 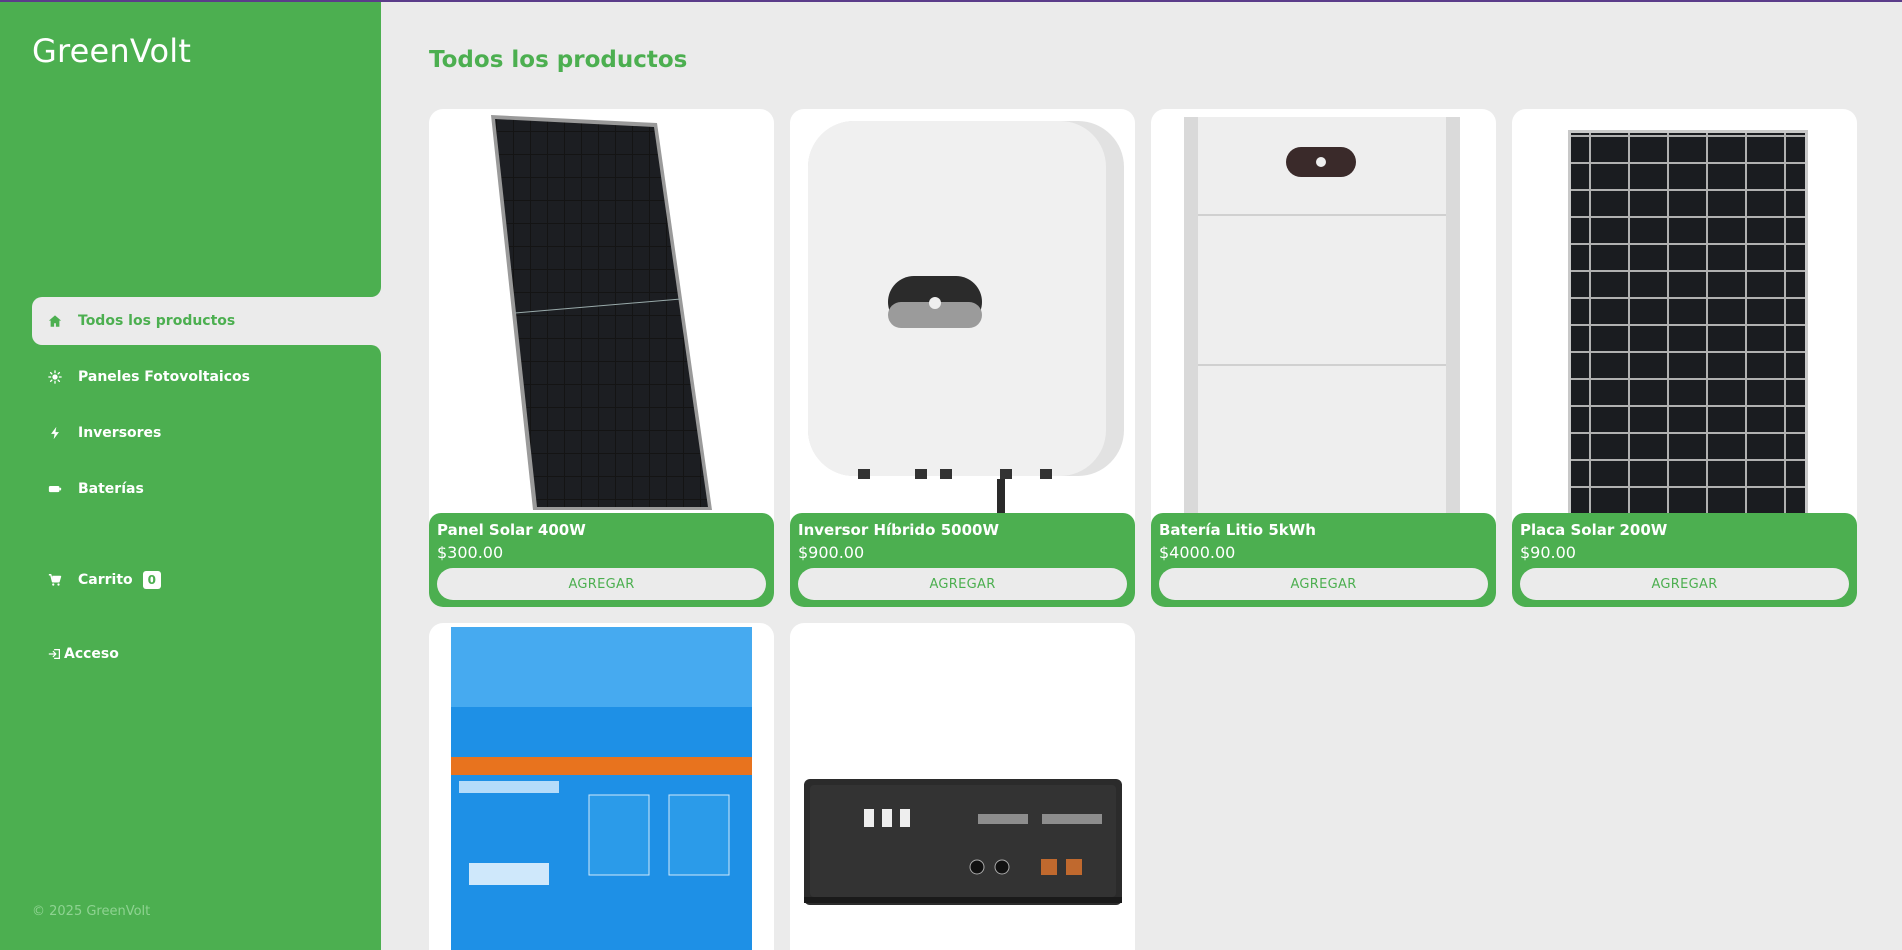 What do you see at coordinates (55, 377) in the screenshot?
I see `sun-icon` at bounding box center [55, 377].